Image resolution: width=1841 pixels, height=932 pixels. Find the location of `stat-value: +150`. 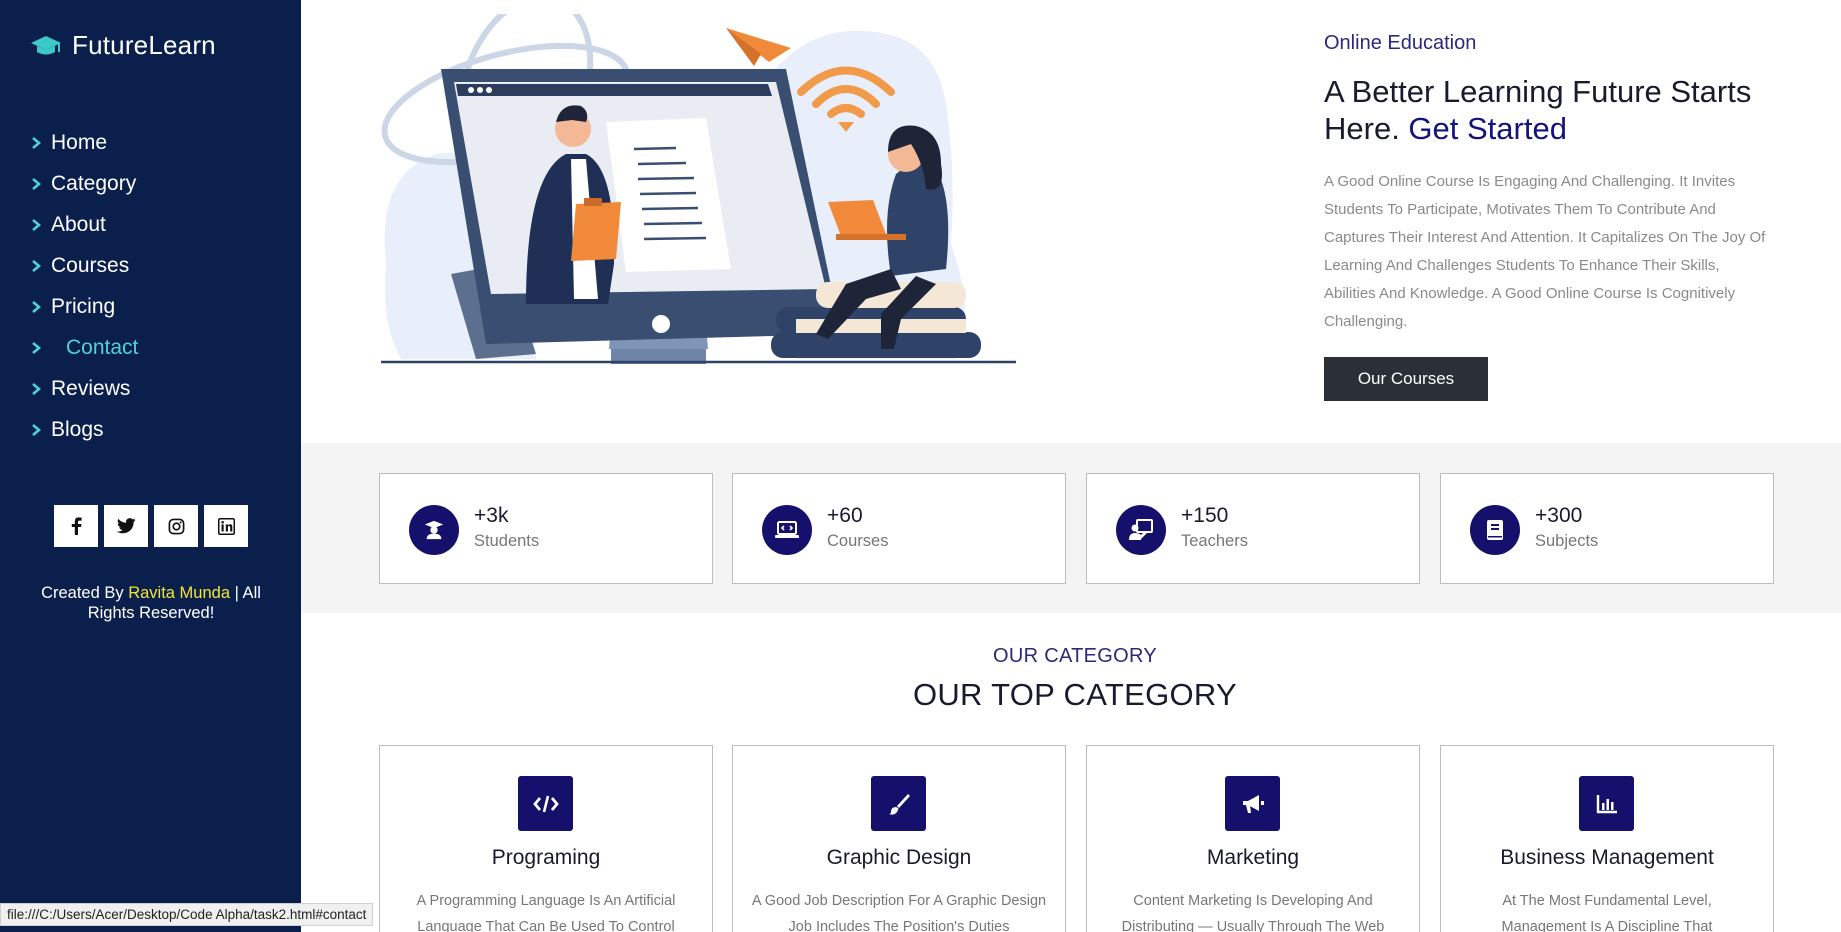

stat-value: +150 is located at coordinates (1205, 515).